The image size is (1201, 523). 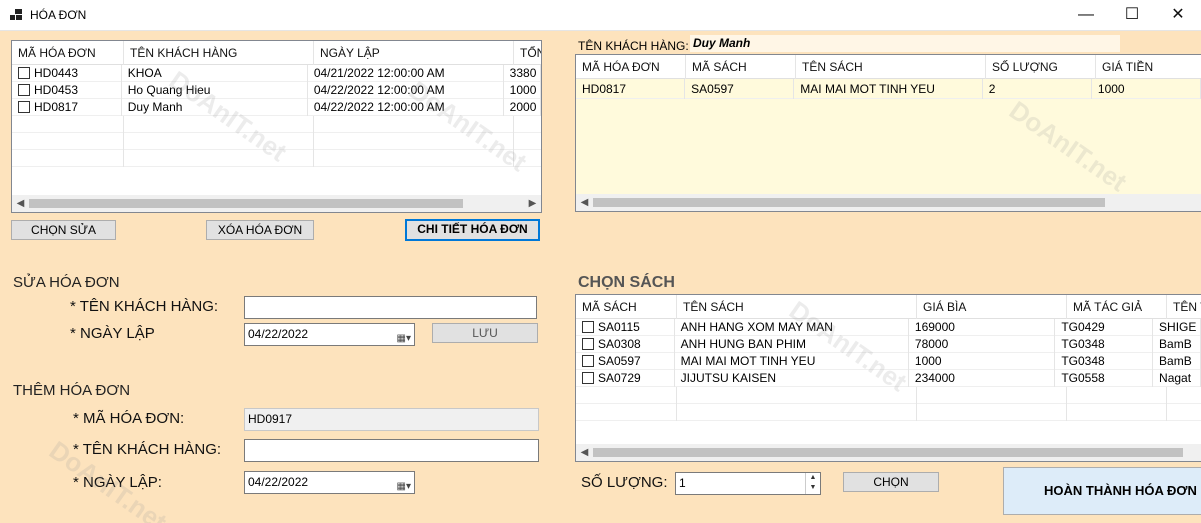 I want to click on column-header: GIÁ BÌA, so click(x=992, y=307).